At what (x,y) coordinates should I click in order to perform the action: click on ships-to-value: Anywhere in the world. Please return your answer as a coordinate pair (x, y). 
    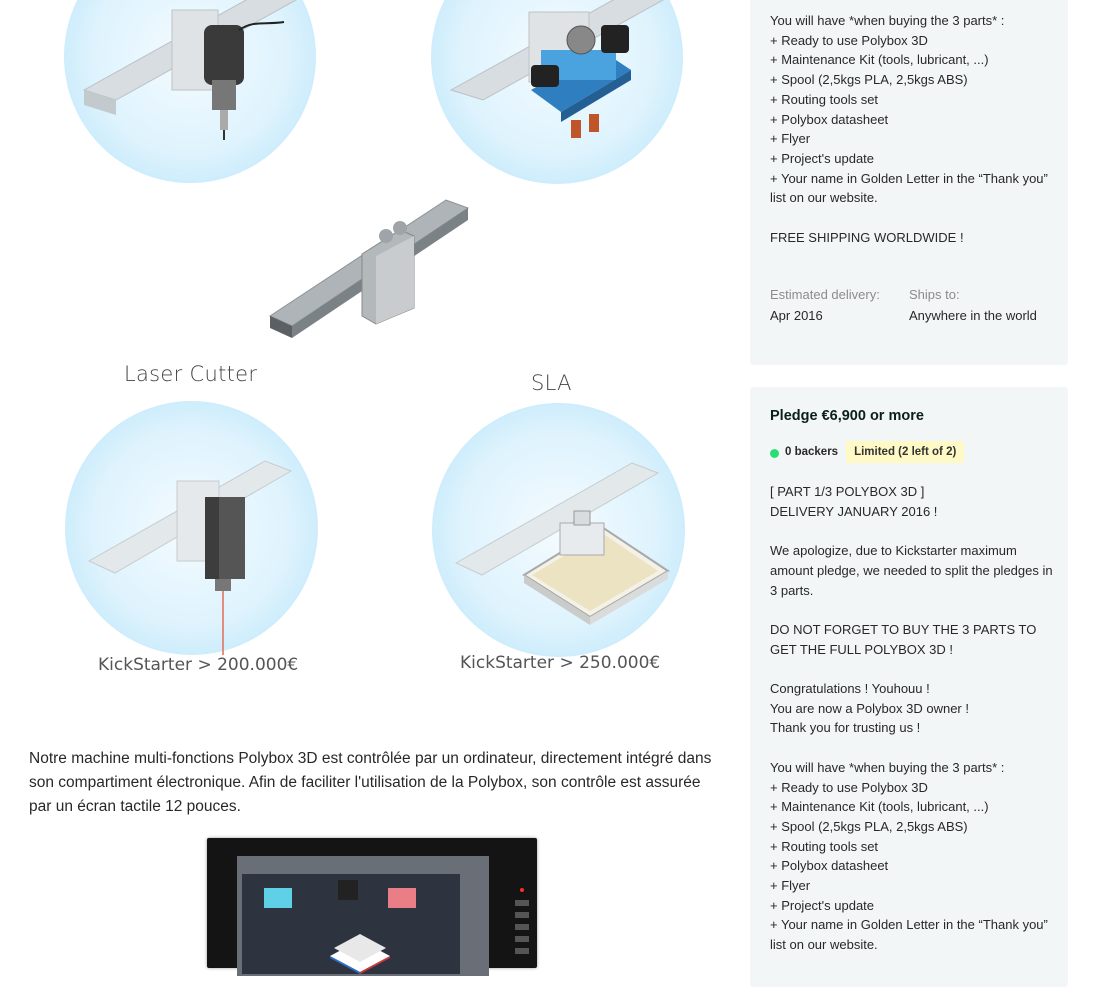
    Looking at the image, I should click on (973, 315).